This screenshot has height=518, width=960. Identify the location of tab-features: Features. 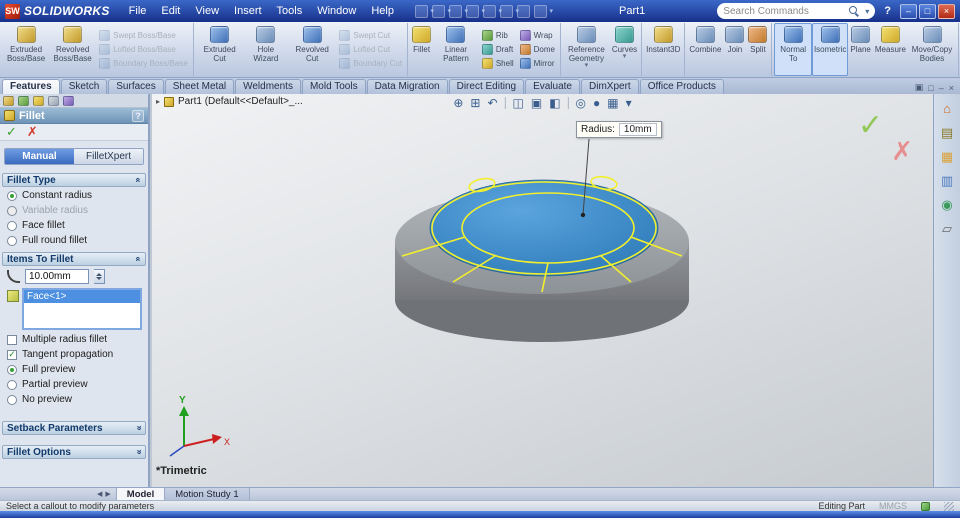
(31, 86).